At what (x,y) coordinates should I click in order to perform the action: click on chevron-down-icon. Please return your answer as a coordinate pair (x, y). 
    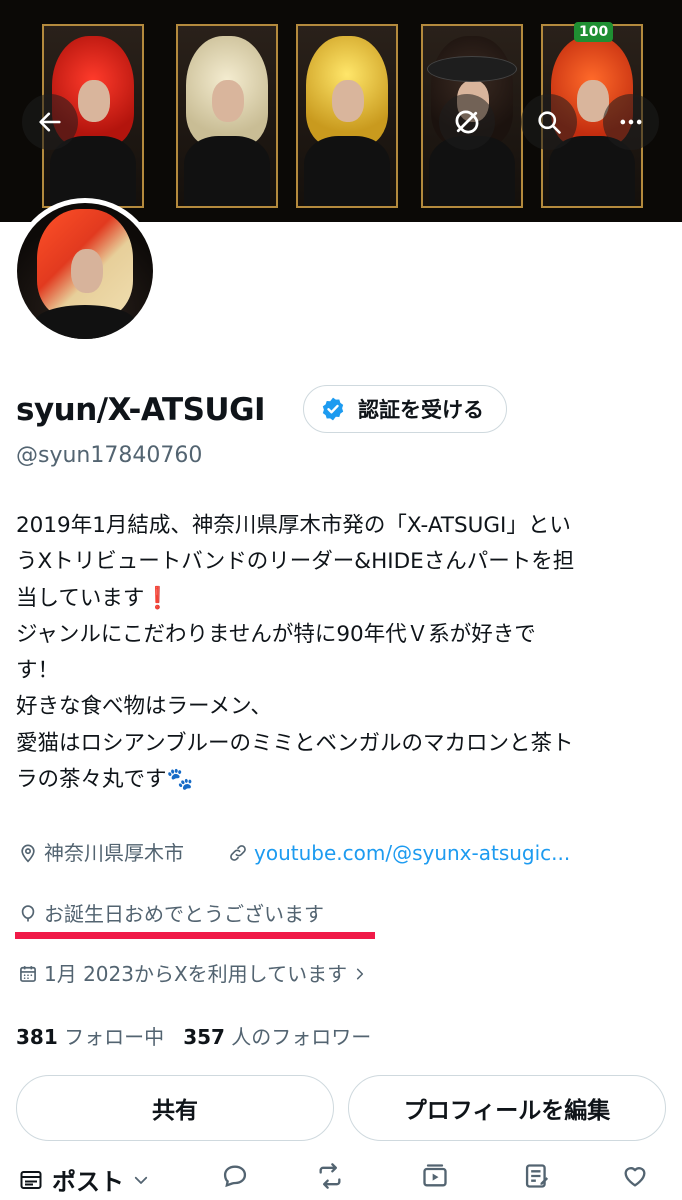
    Looking at the image, I should click on (141, 1180).